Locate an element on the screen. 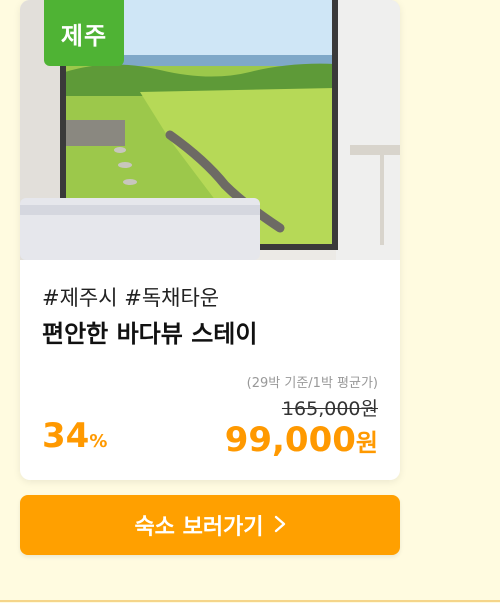  discount-unit: % is located at coordinates (98, 441).